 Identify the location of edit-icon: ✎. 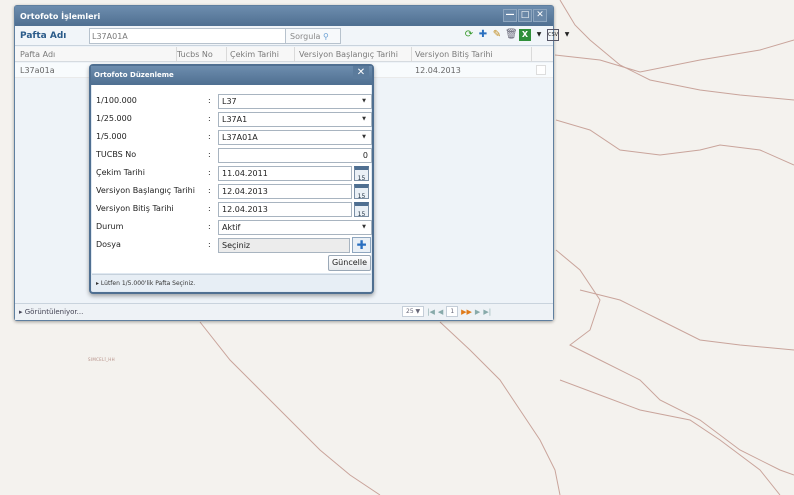
(497, 35).